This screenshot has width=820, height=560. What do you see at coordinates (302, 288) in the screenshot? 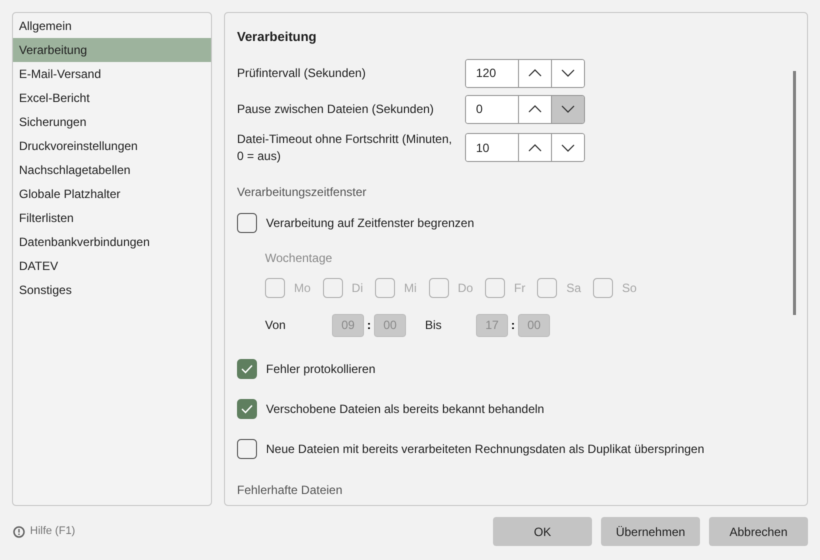
I see `checkbox-label: Mo` at bounding box center [302, 288].